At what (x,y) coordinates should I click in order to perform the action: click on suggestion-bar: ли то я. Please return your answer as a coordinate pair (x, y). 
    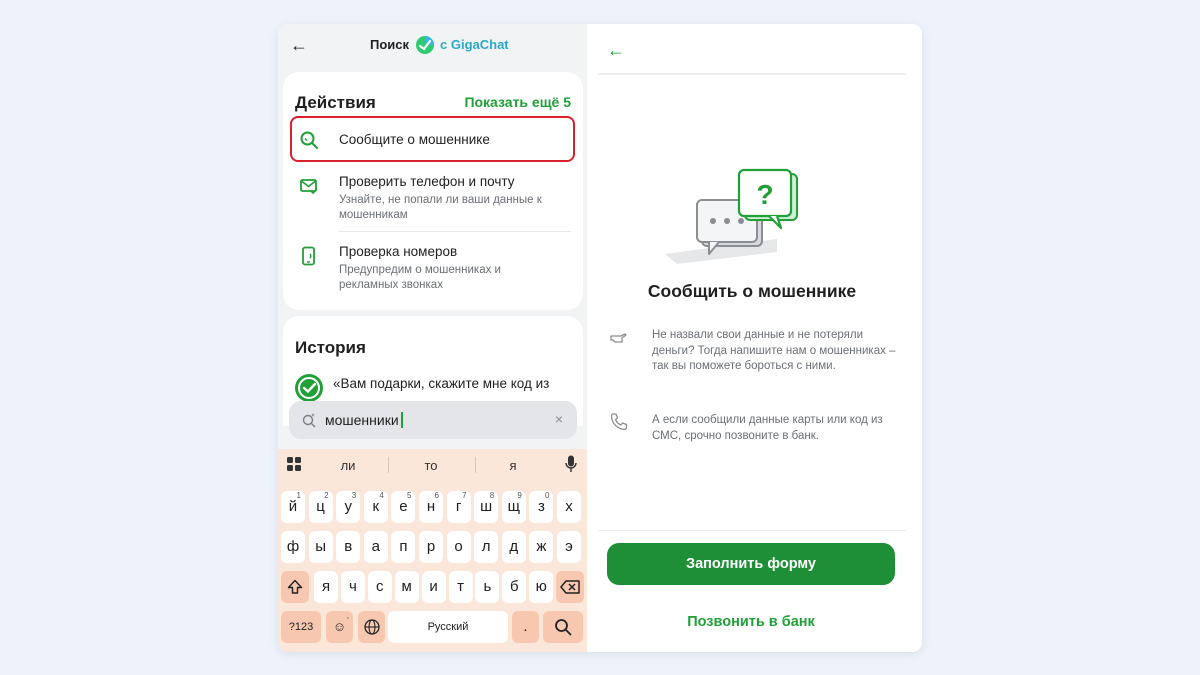
    Looking at the image, I should click on (432, 465).